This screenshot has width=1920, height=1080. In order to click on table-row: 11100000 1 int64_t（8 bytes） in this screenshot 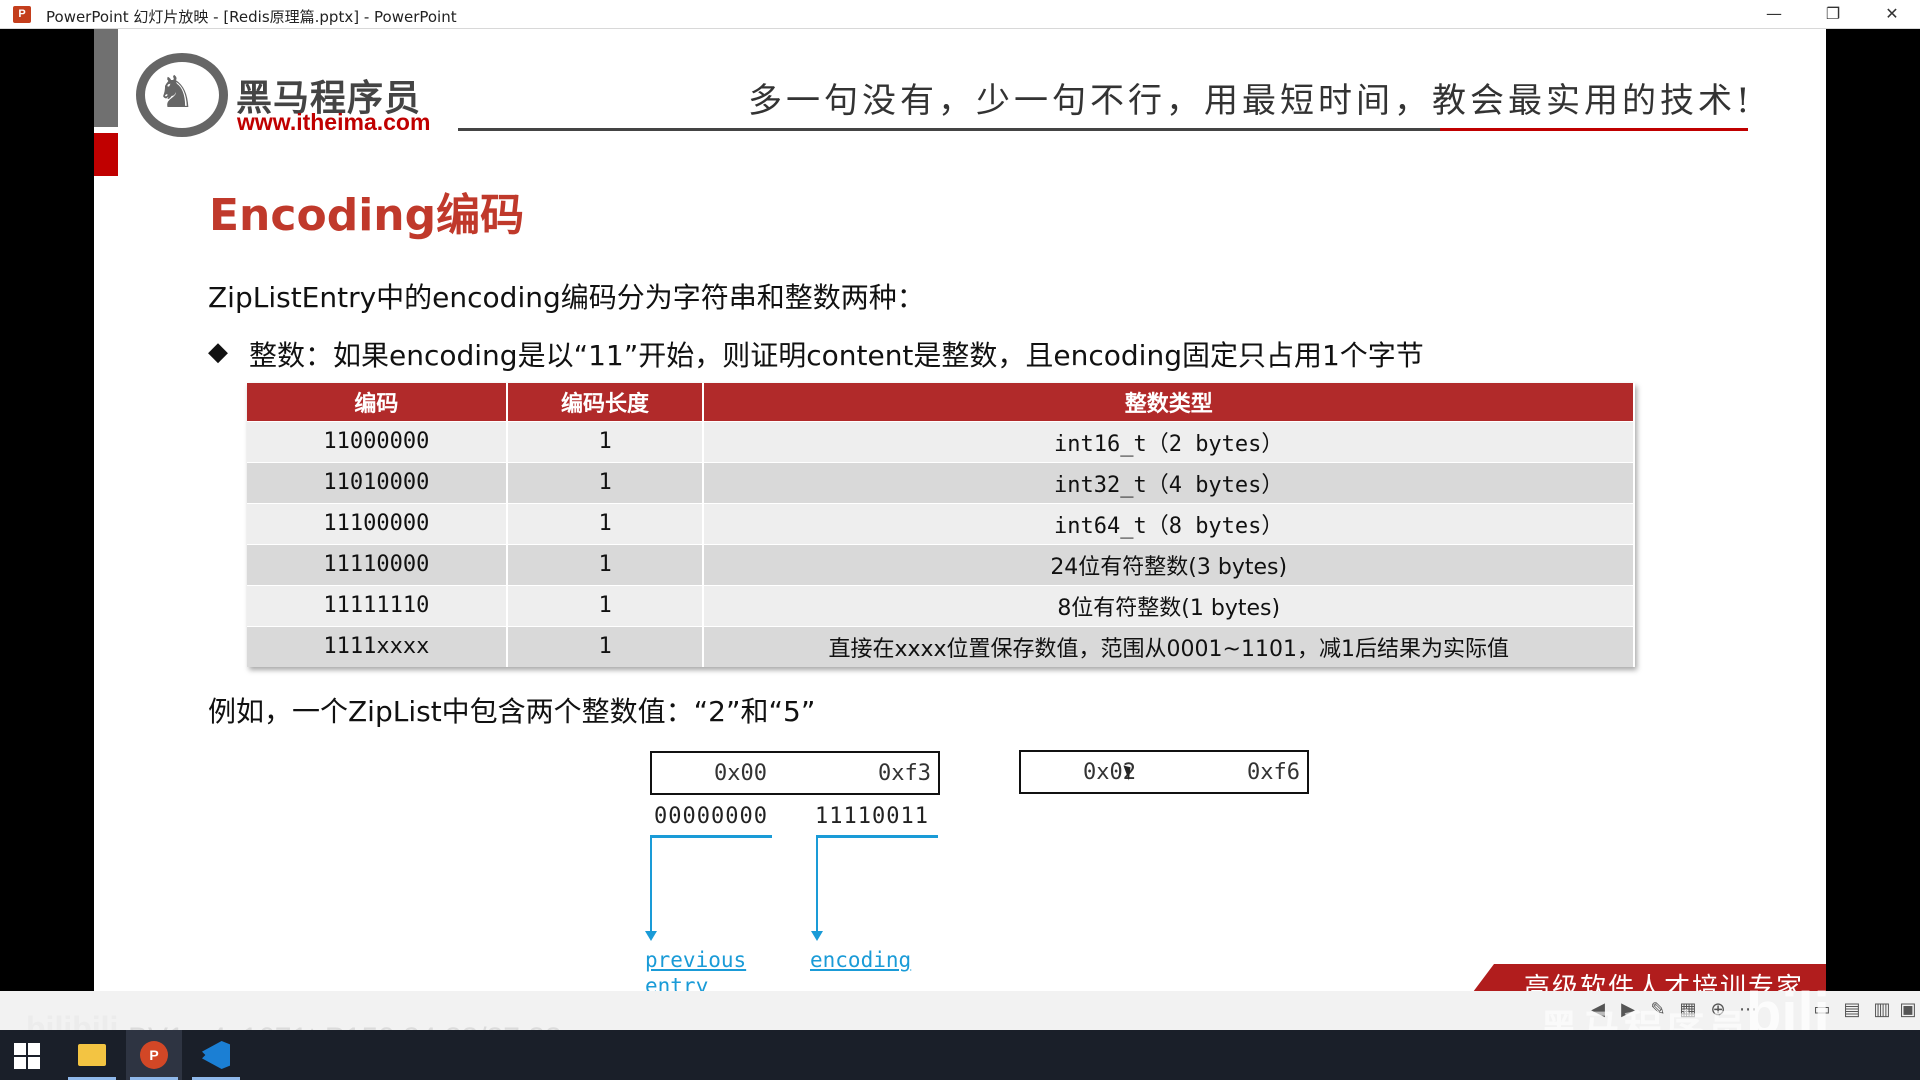, I will do `click(941, 523)`.